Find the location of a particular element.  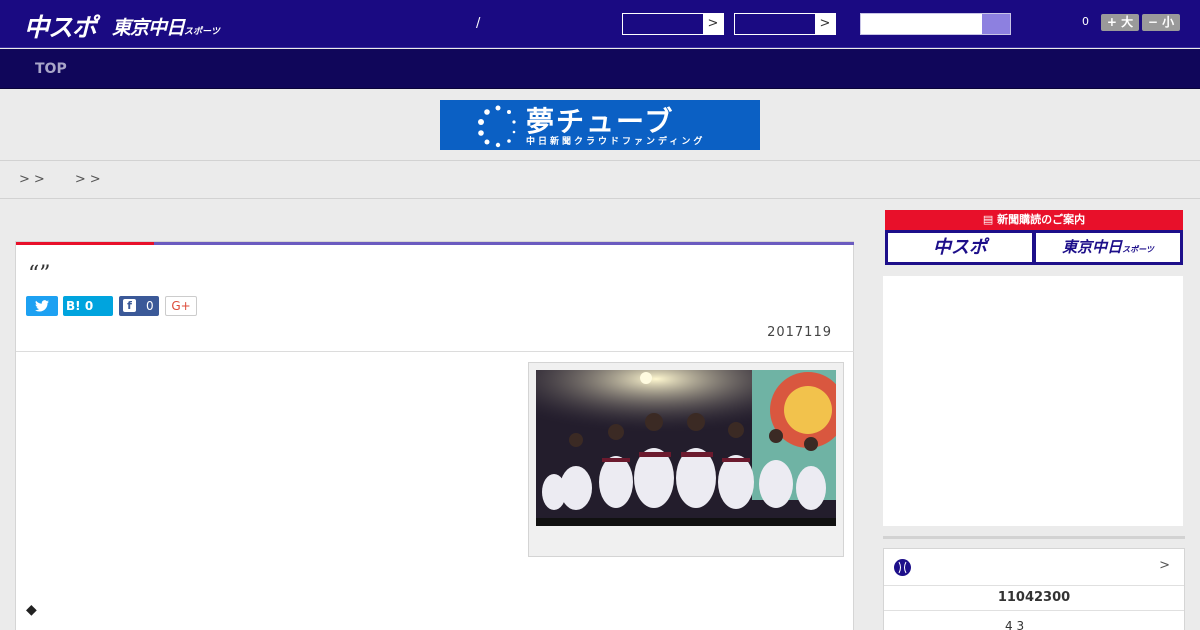

facebook-share-button: f0 is located at coordinates (139, 306).